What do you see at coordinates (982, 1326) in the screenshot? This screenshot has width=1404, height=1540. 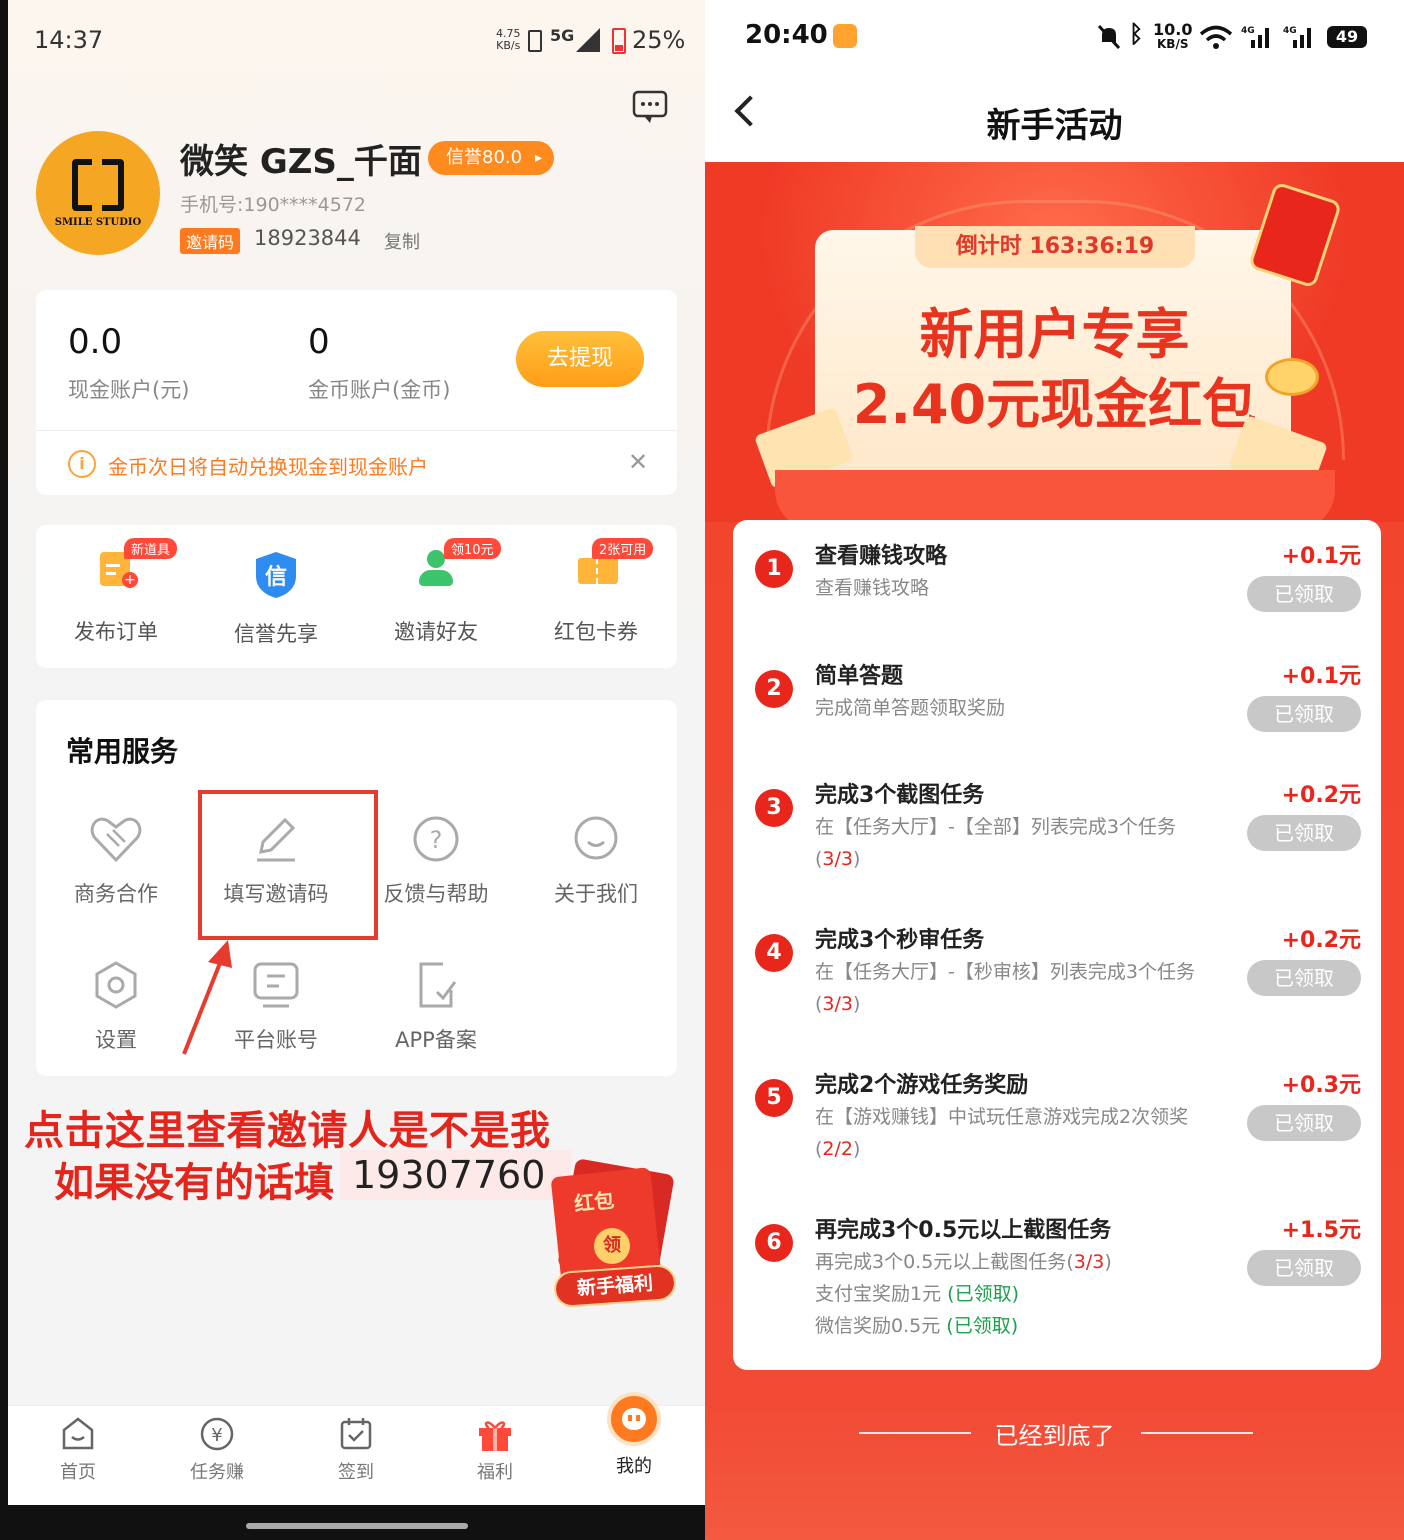 I see `wechat-status-text: 已领取` at bounding box center [982, 1326].